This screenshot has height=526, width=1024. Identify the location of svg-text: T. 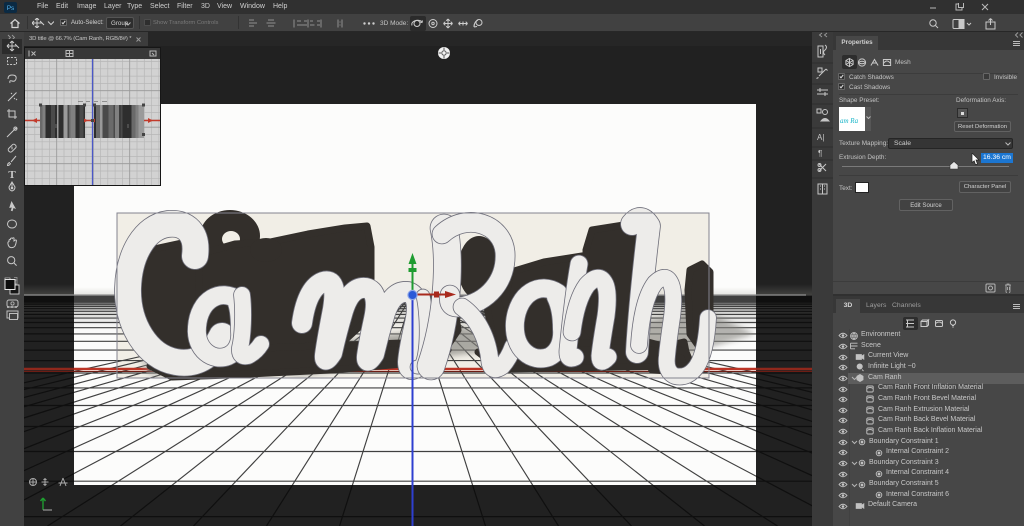
(12, 175).